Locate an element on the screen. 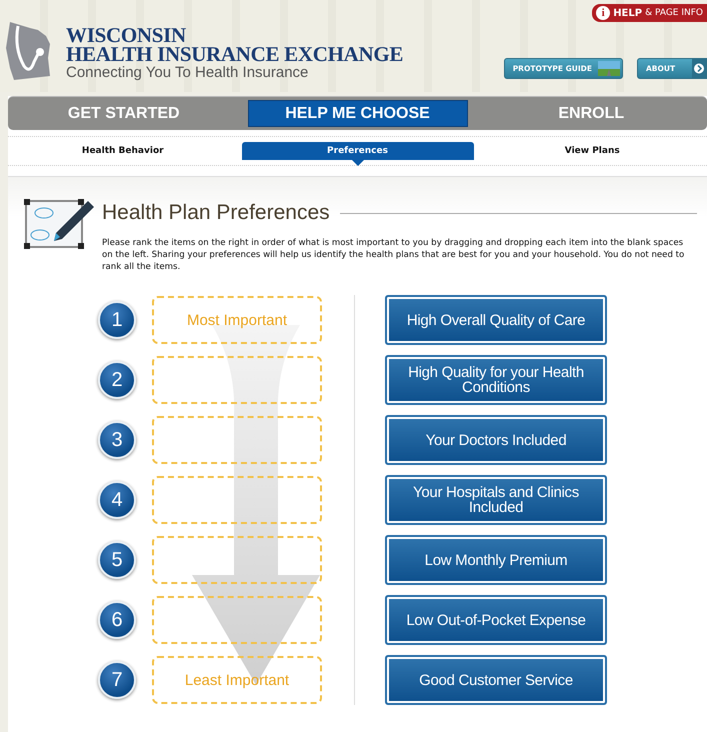 The width and height of the screenshot is (707, 732). rank-number: 5 is located at coordinates (117, 560).